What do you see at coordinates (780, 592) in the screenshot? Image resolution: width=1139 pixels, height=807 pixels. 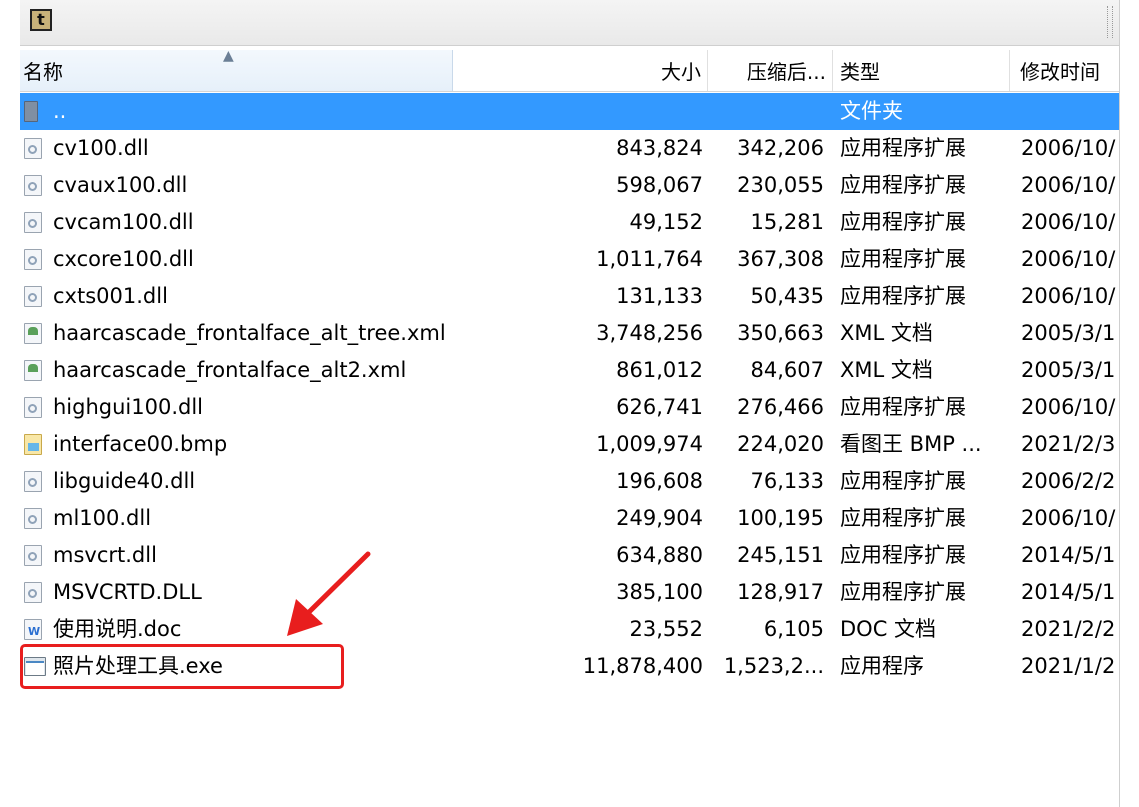 I see `file-compressed-size: 128,917` at bounding box center [780, 592].